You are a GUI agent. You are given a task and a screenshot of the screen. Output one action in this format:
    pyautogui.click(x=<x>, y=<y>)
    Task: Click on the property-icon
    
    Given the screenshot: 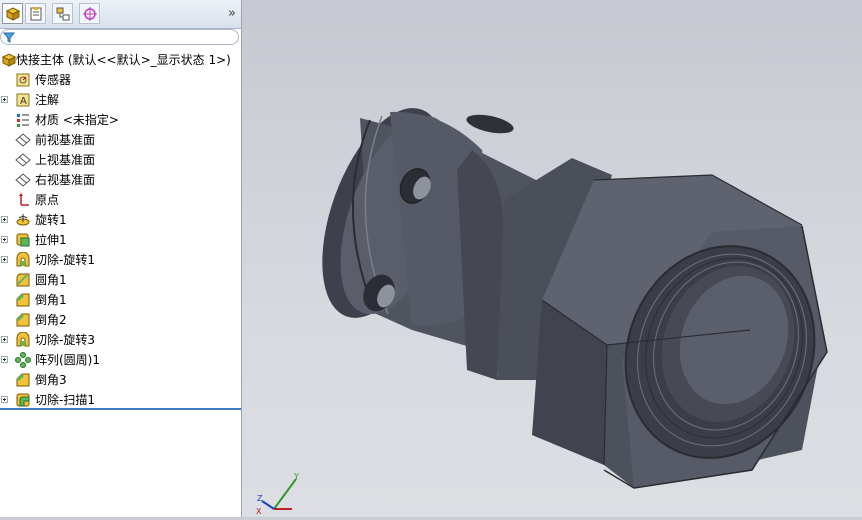 What is the action you would take?
    pyautogui.click(x=35, y=13)
    